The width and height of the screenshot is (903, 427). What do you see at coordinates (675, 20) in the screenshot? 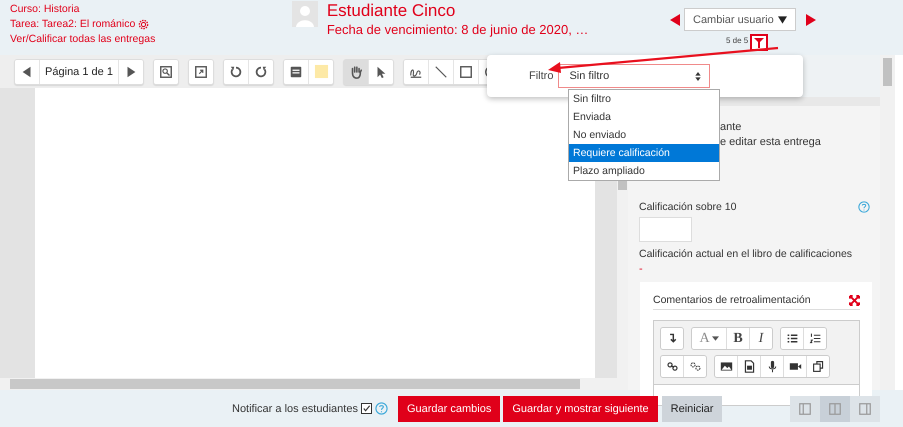
I see `previous-user-icon` at bounding box center [675, 20].